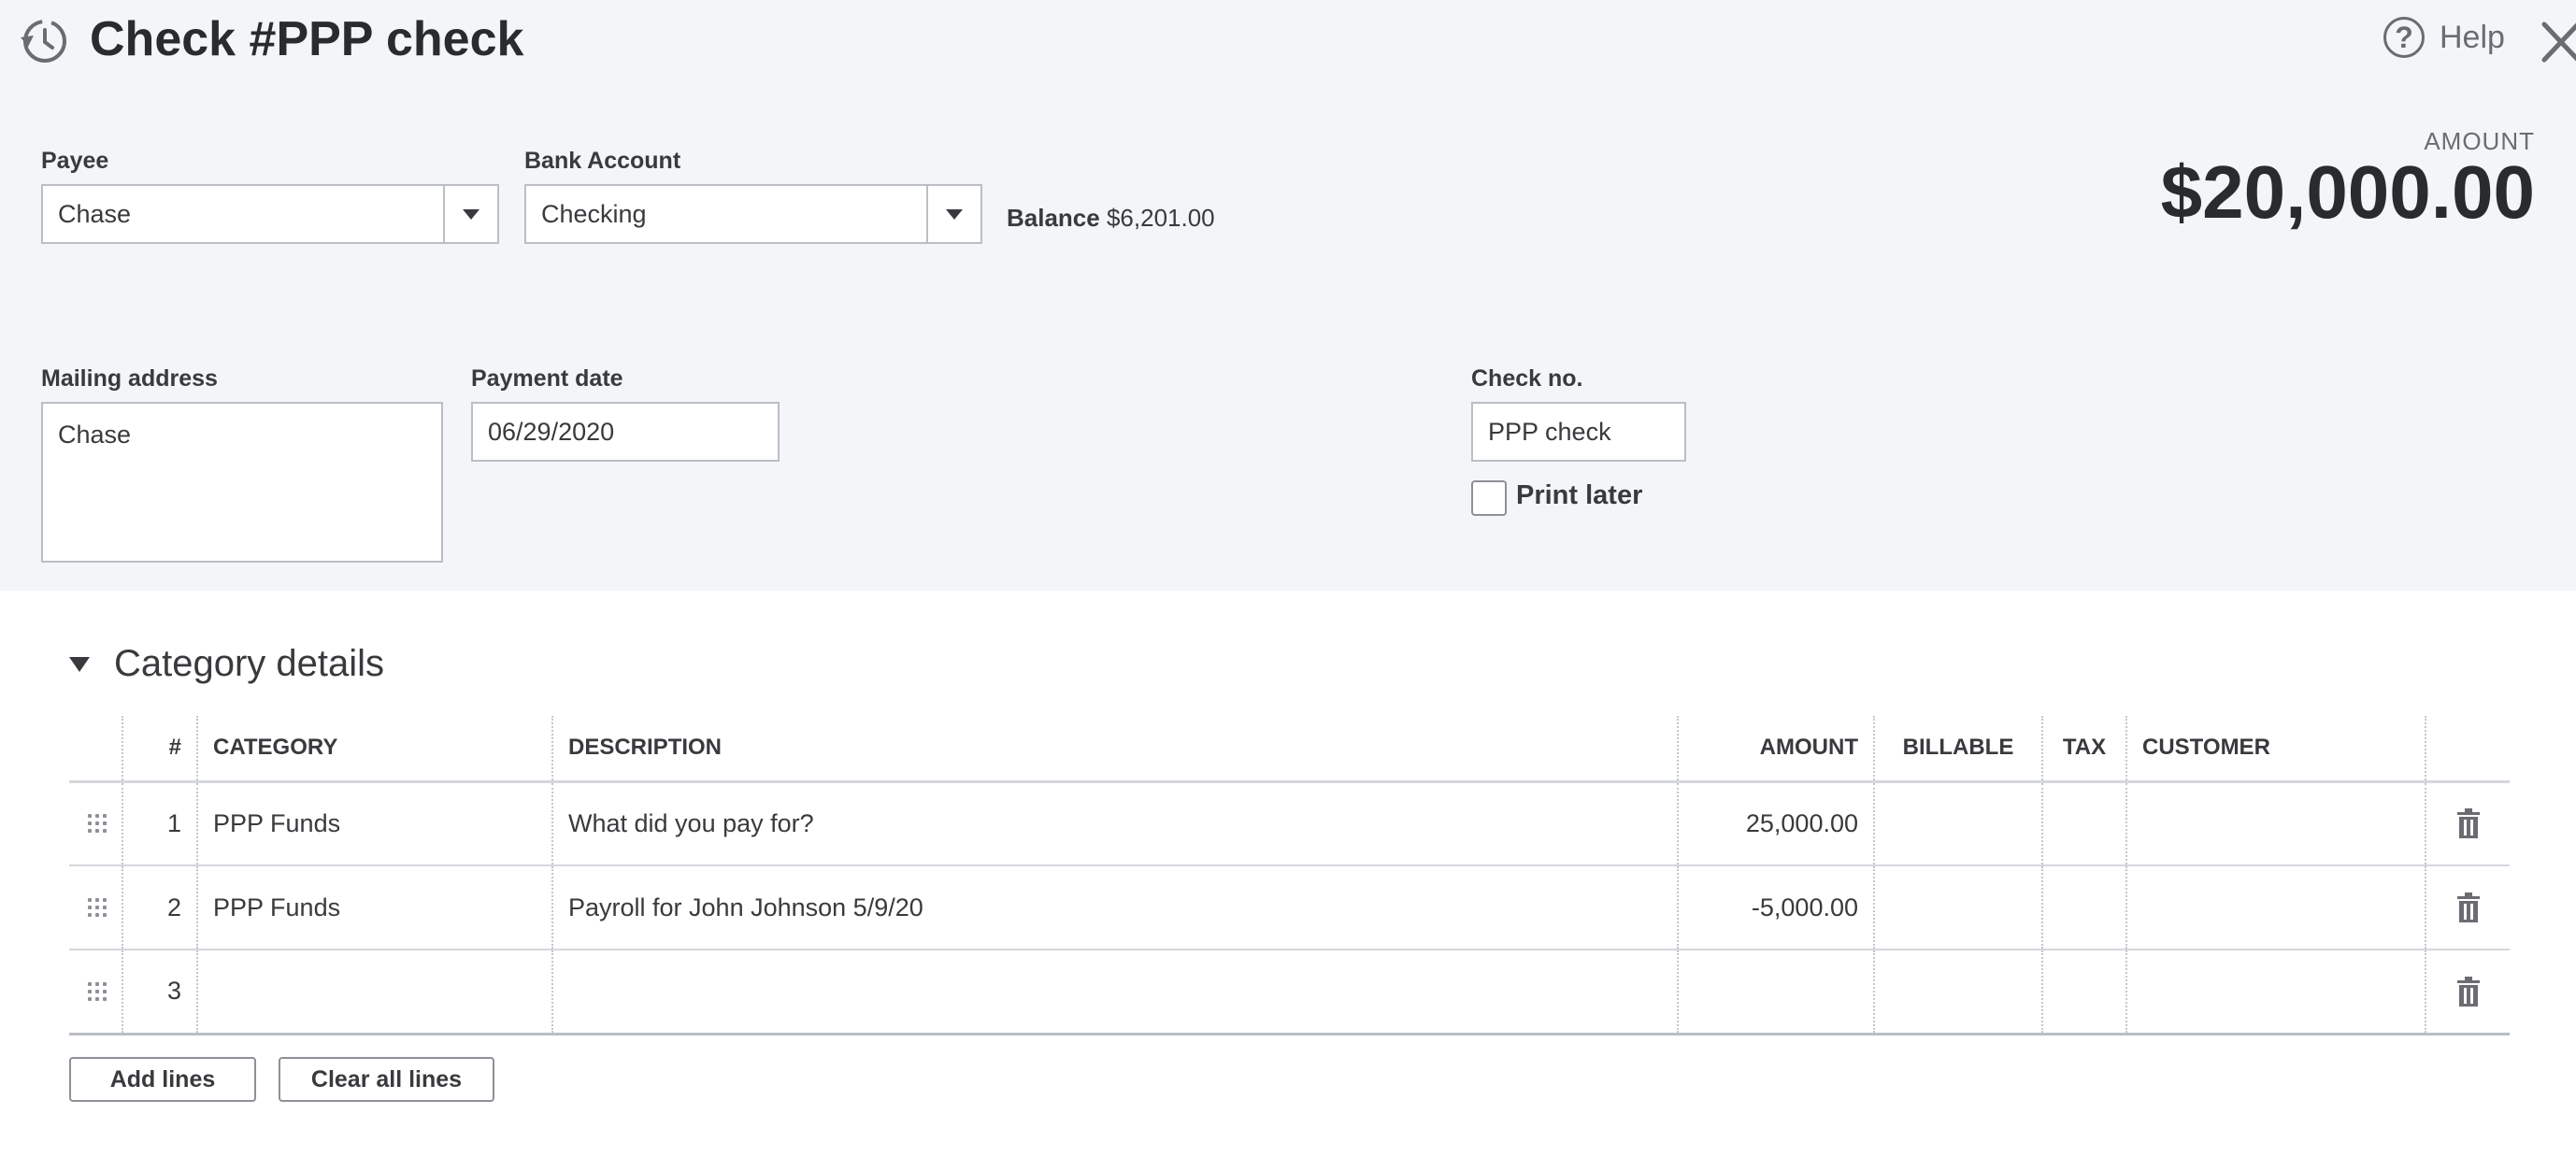 This screenshot has height=1171, width=2576. Describe the element at coordinates (1775, 993) in the screenshot. I see `amount-cell` at that location.